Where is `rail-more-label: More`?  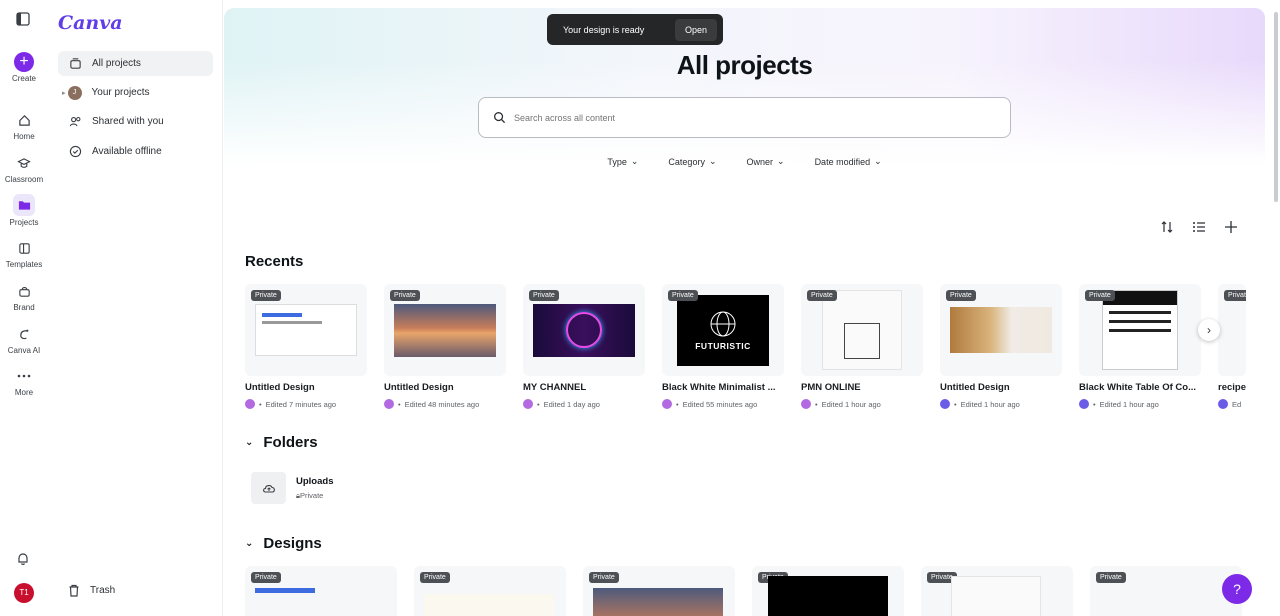
rail-more-label: More is located at coordinates (24, 392).